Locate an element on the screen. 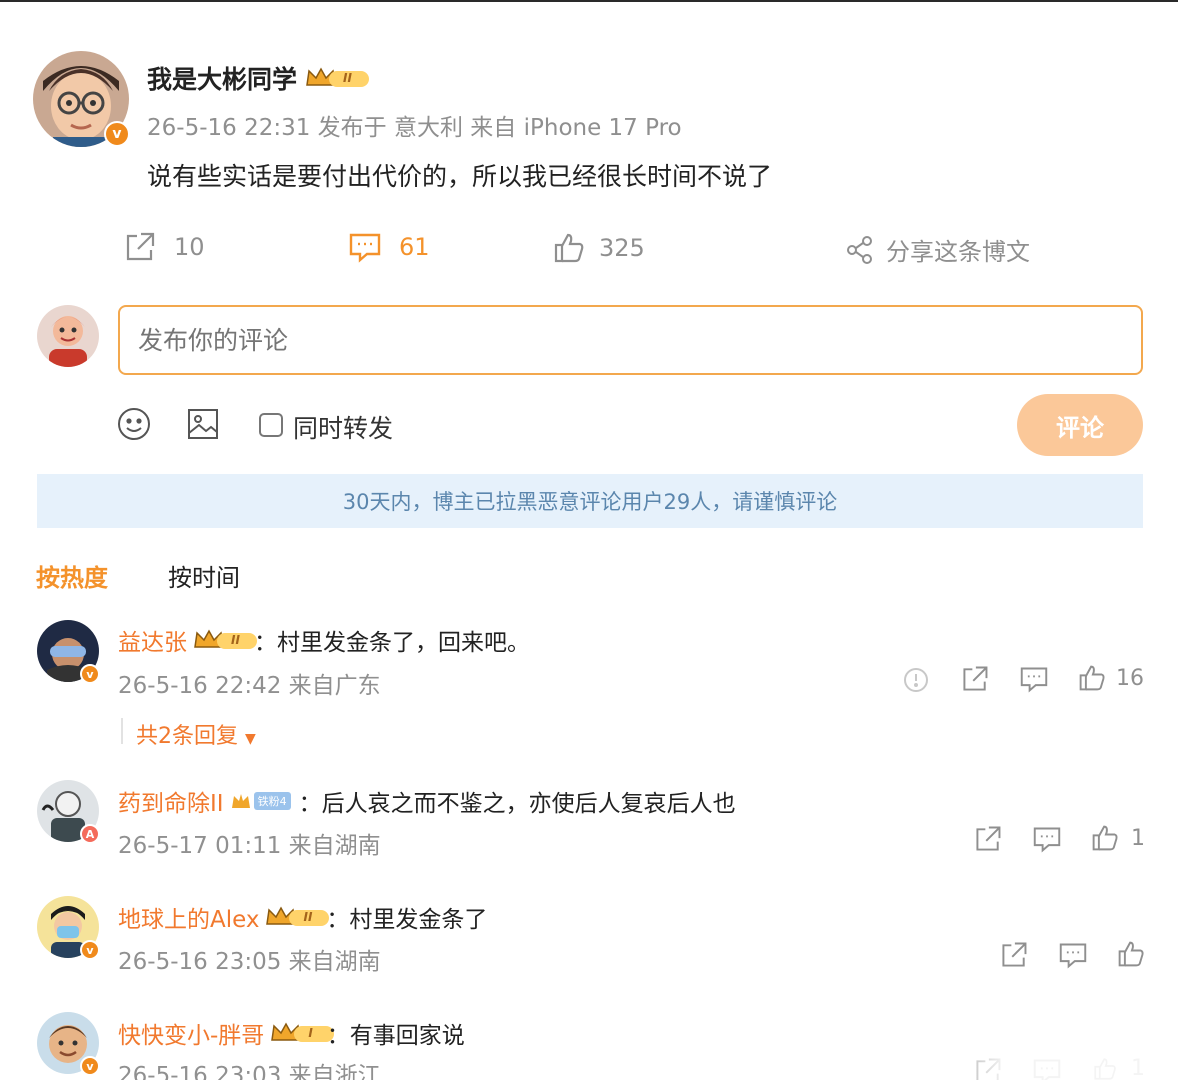 The width and height of the screenshot is (1178, 1080). block-notice: 30天内，博主已拉黑恶意评论用户29人，请谨慎评论 is located at coordinates (590, 501).